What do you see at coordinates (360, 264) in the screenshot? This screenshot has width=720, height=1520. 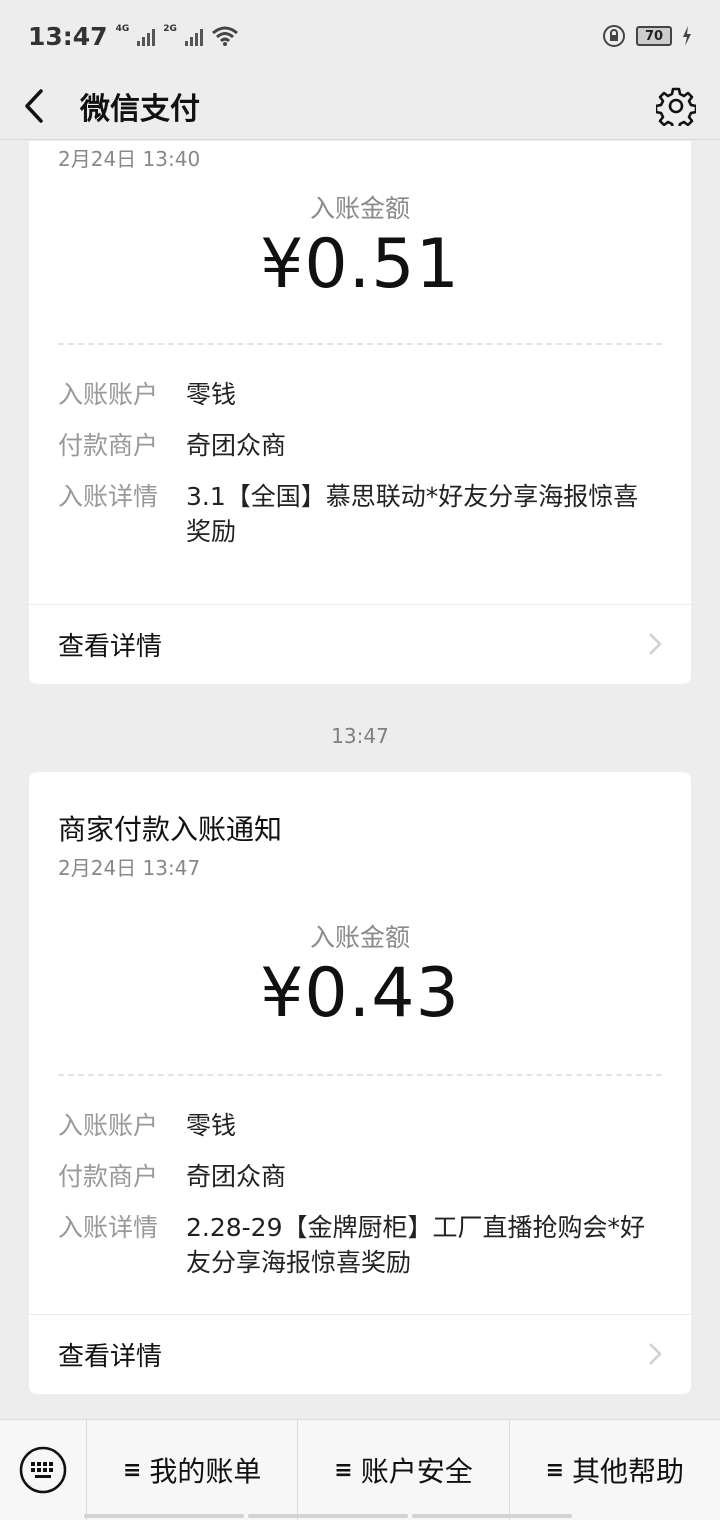 I see `amount-value: ¥0.51` at bounding box center [360, 264].